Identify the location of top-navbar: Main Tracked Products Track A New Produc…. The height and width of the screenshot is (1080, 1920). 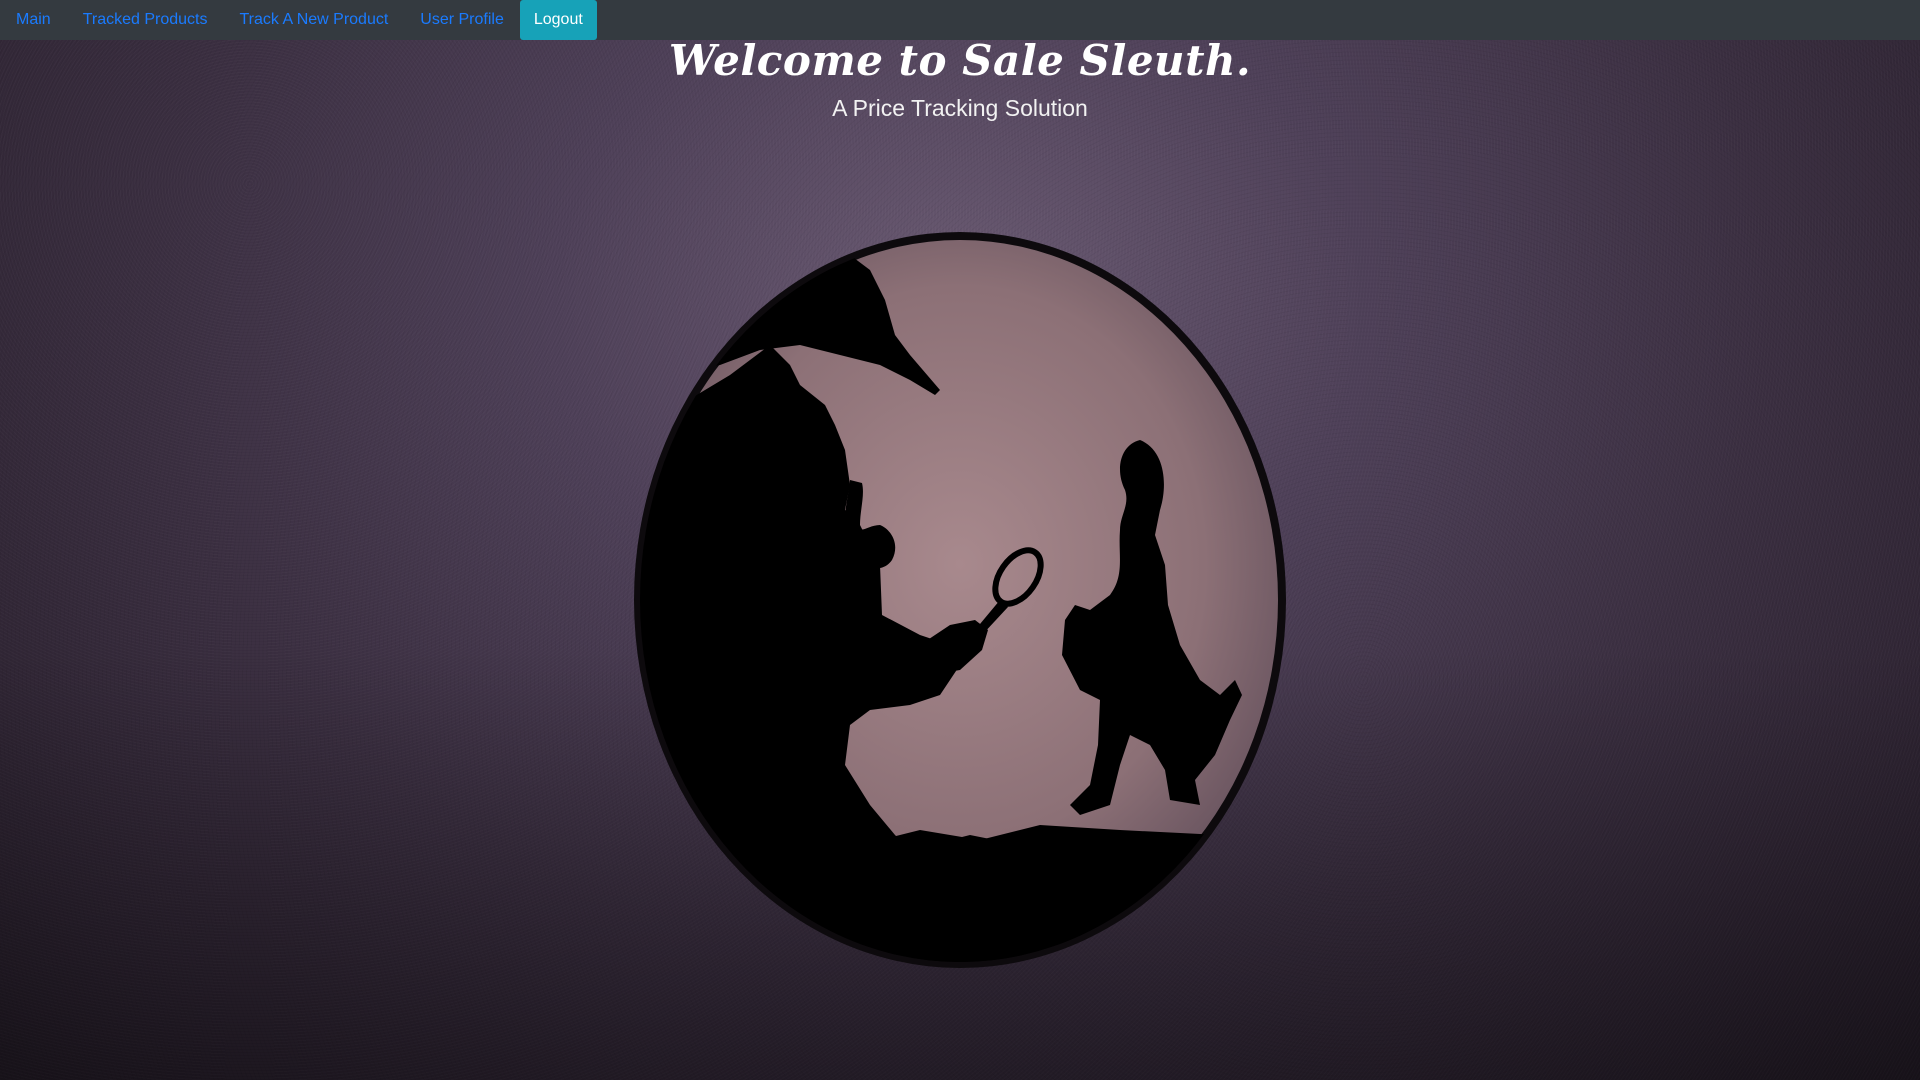
(960, 20).